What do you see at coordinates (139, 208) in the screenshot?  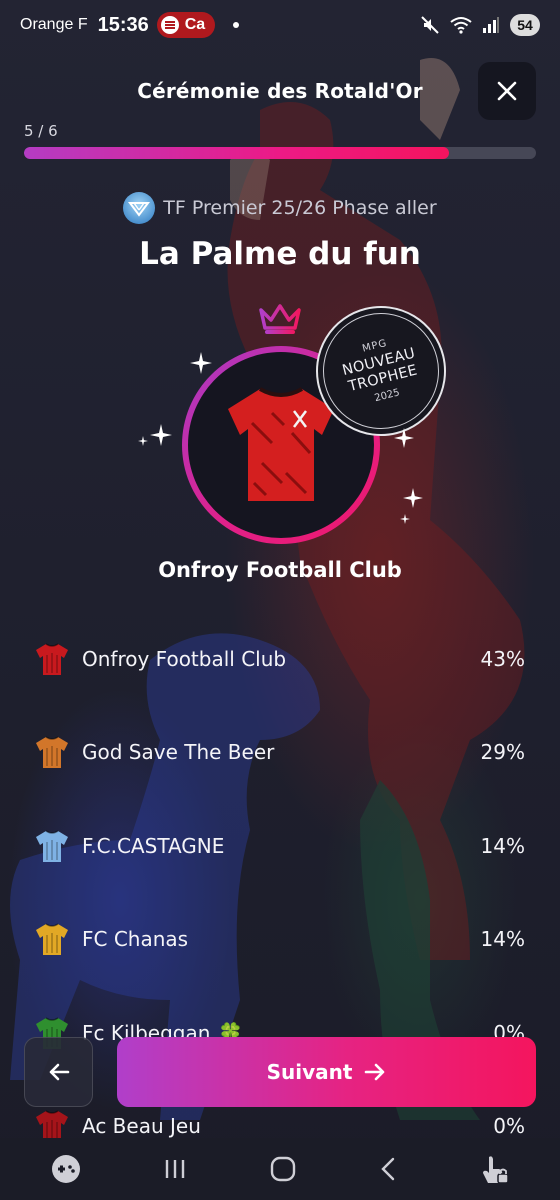 I see `league-logo-icon` at bounding box center [139, 208].